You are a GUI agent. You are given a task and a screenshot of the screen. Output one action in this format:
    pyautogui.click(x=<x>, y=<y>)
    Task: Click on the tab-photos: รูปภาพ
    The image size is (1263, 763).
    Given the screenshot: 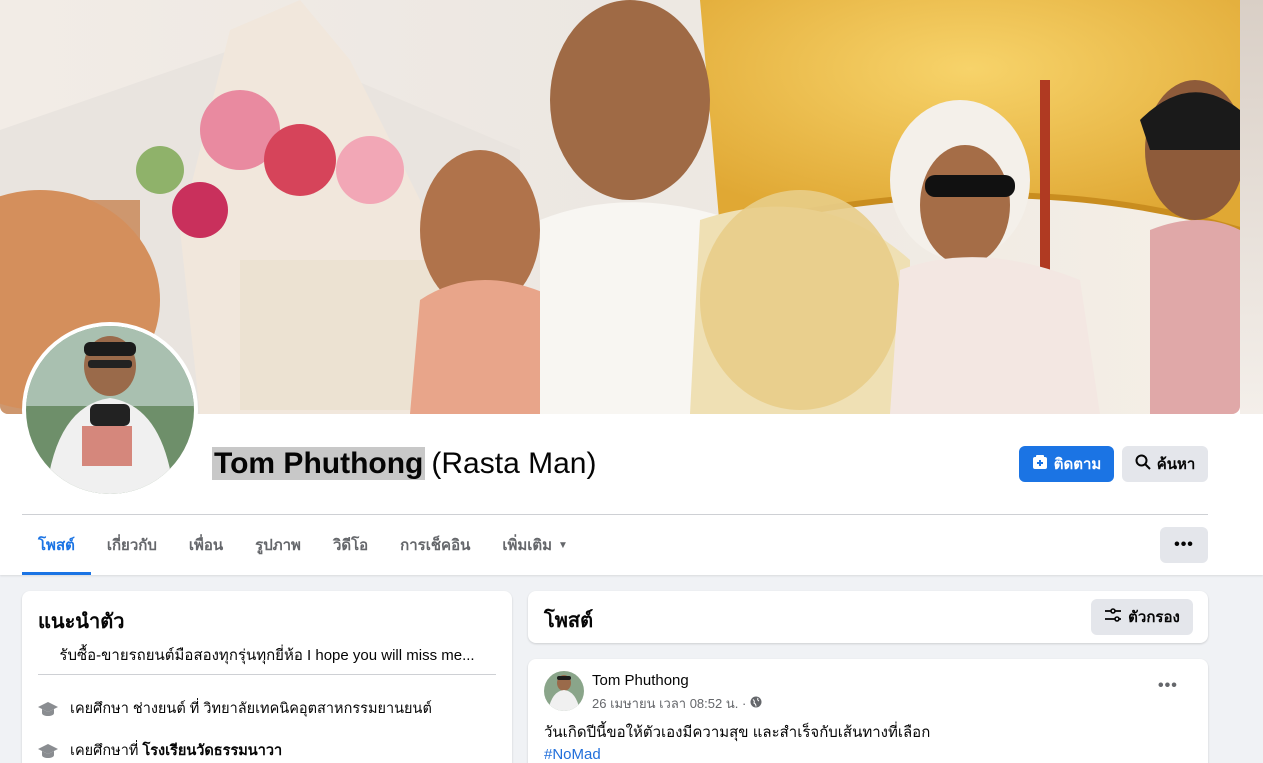 What is the action you would take?
    pyautogui.click(x=278, y=545)
    